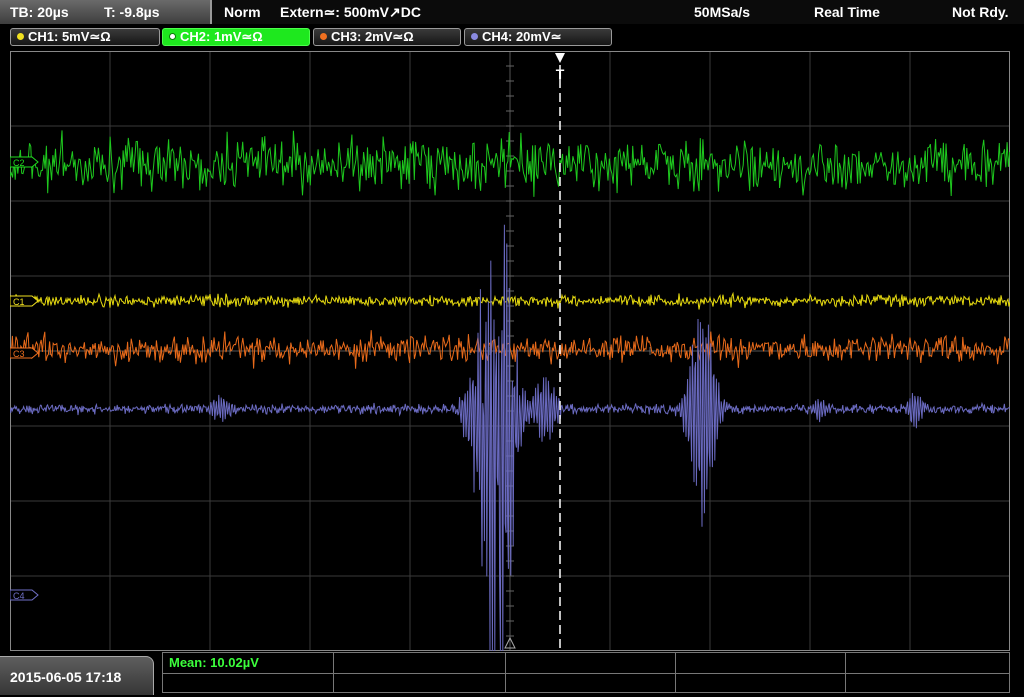  I want to click on svg-text: C1, so click(19, 302).